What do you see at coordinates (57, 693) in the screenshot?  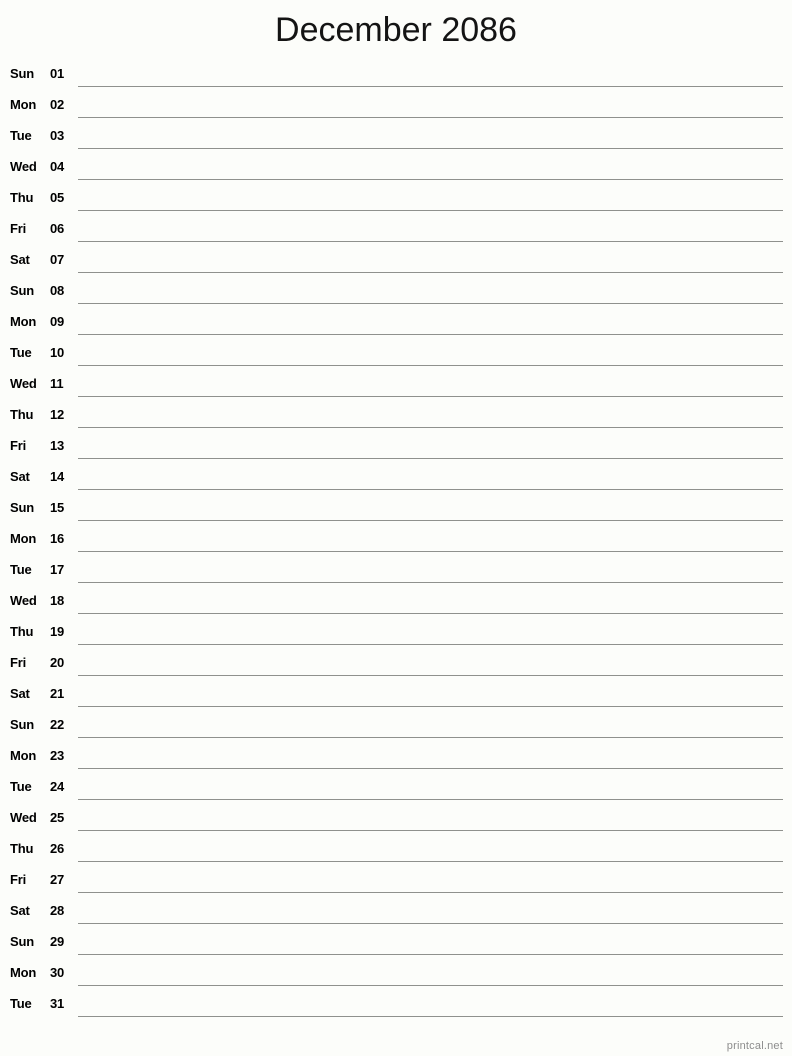 I see `day-number: 21` at bounding box center [57, 693].